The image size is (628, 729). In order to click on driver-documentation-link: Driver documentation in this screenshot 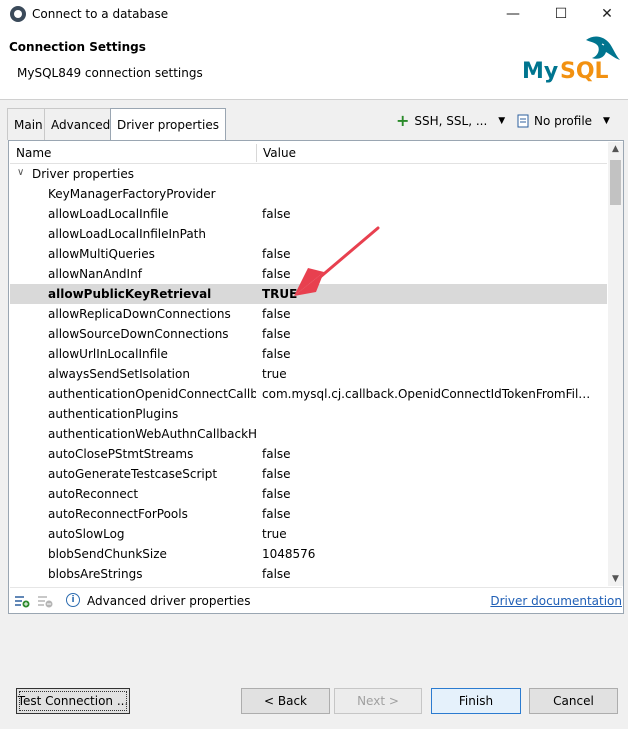, I will do `click(556, 601)`.